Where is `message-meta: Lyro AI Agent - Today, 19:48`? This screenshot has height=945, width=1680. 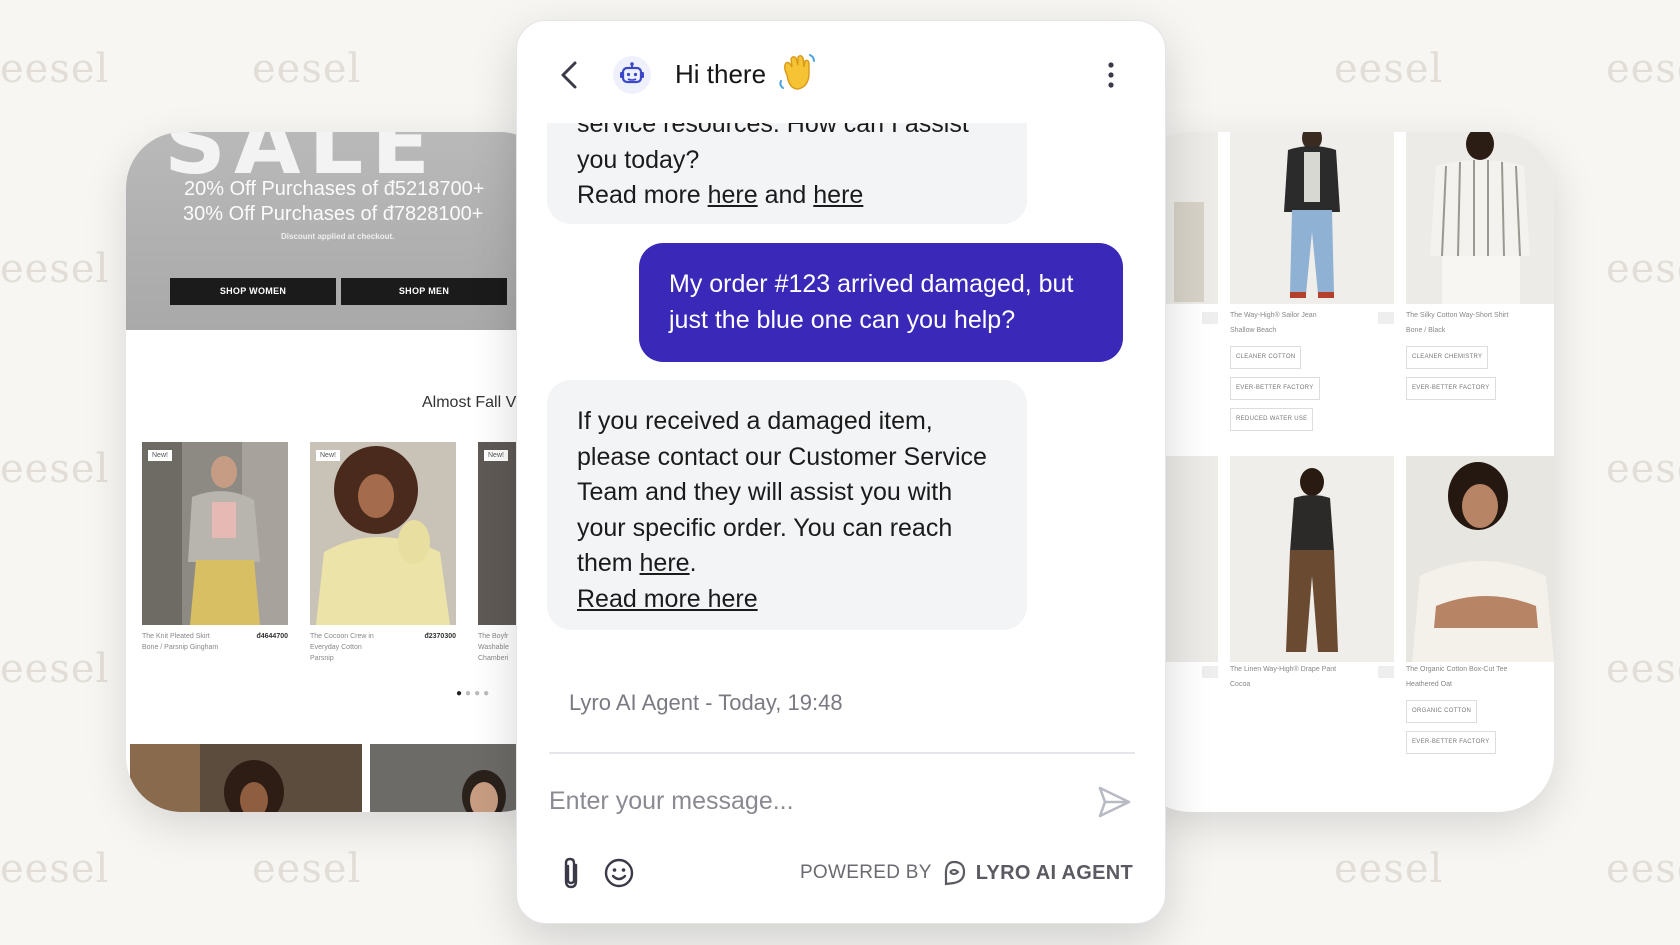
message-meta: Lyro AI Agent - Today, 19:48 is located at coordinates (706, 702).